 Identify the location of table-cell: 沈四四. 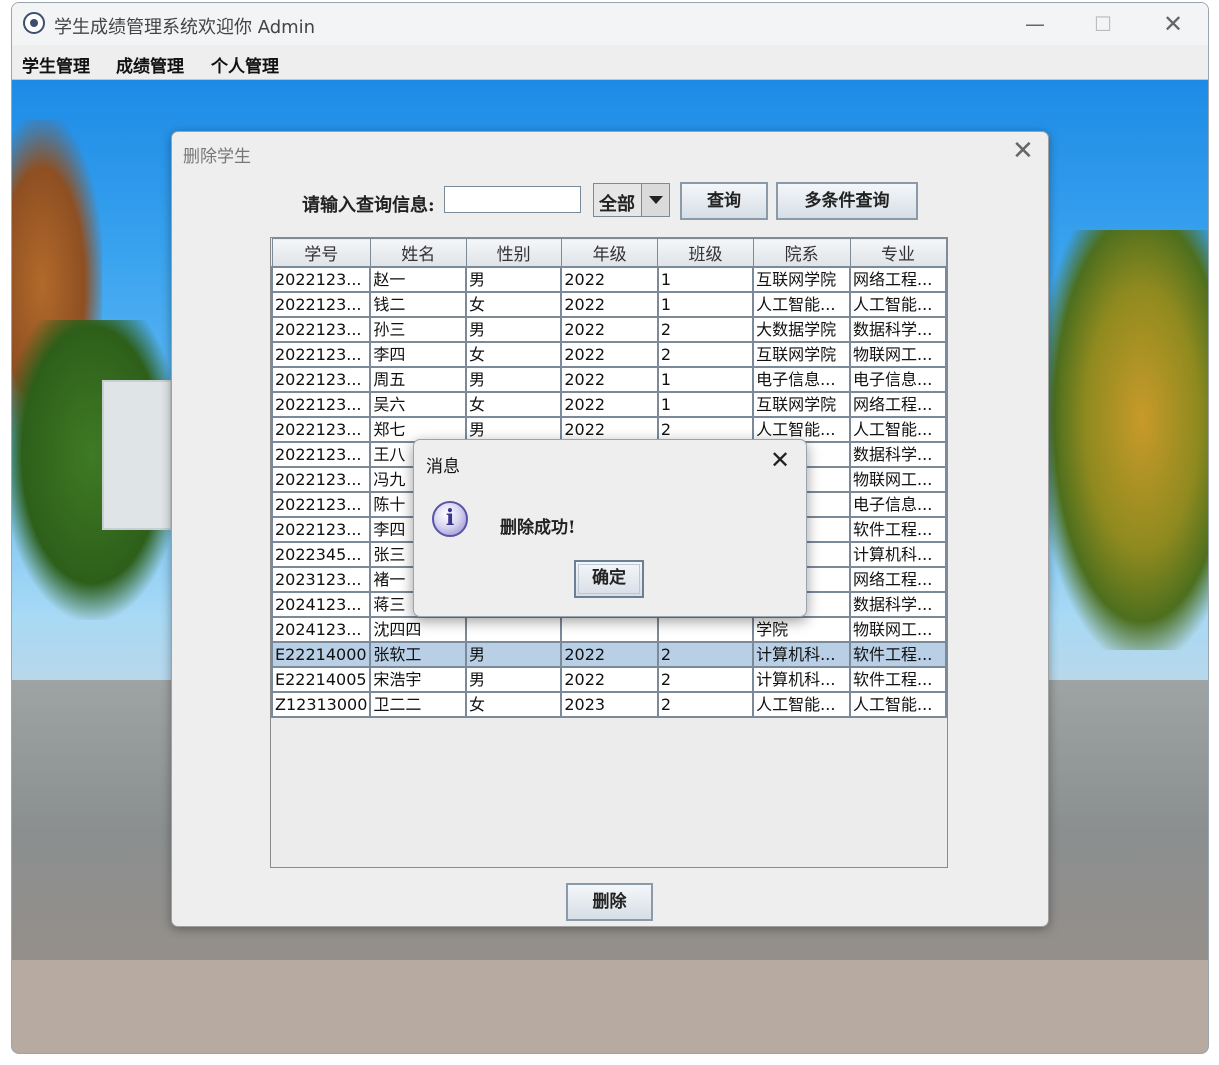
(418, 629).